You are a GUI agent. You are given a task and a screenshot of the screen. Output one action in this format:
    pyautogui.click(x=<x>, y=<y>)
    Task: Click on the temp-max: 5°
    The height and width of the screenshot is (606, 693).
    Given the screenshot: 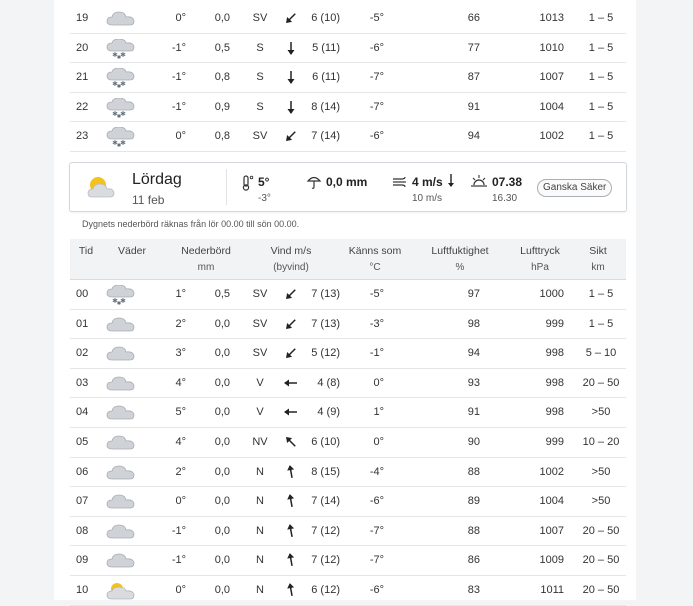 What is the action you would take?
    pyautogui.click(x=264, y=182)
    